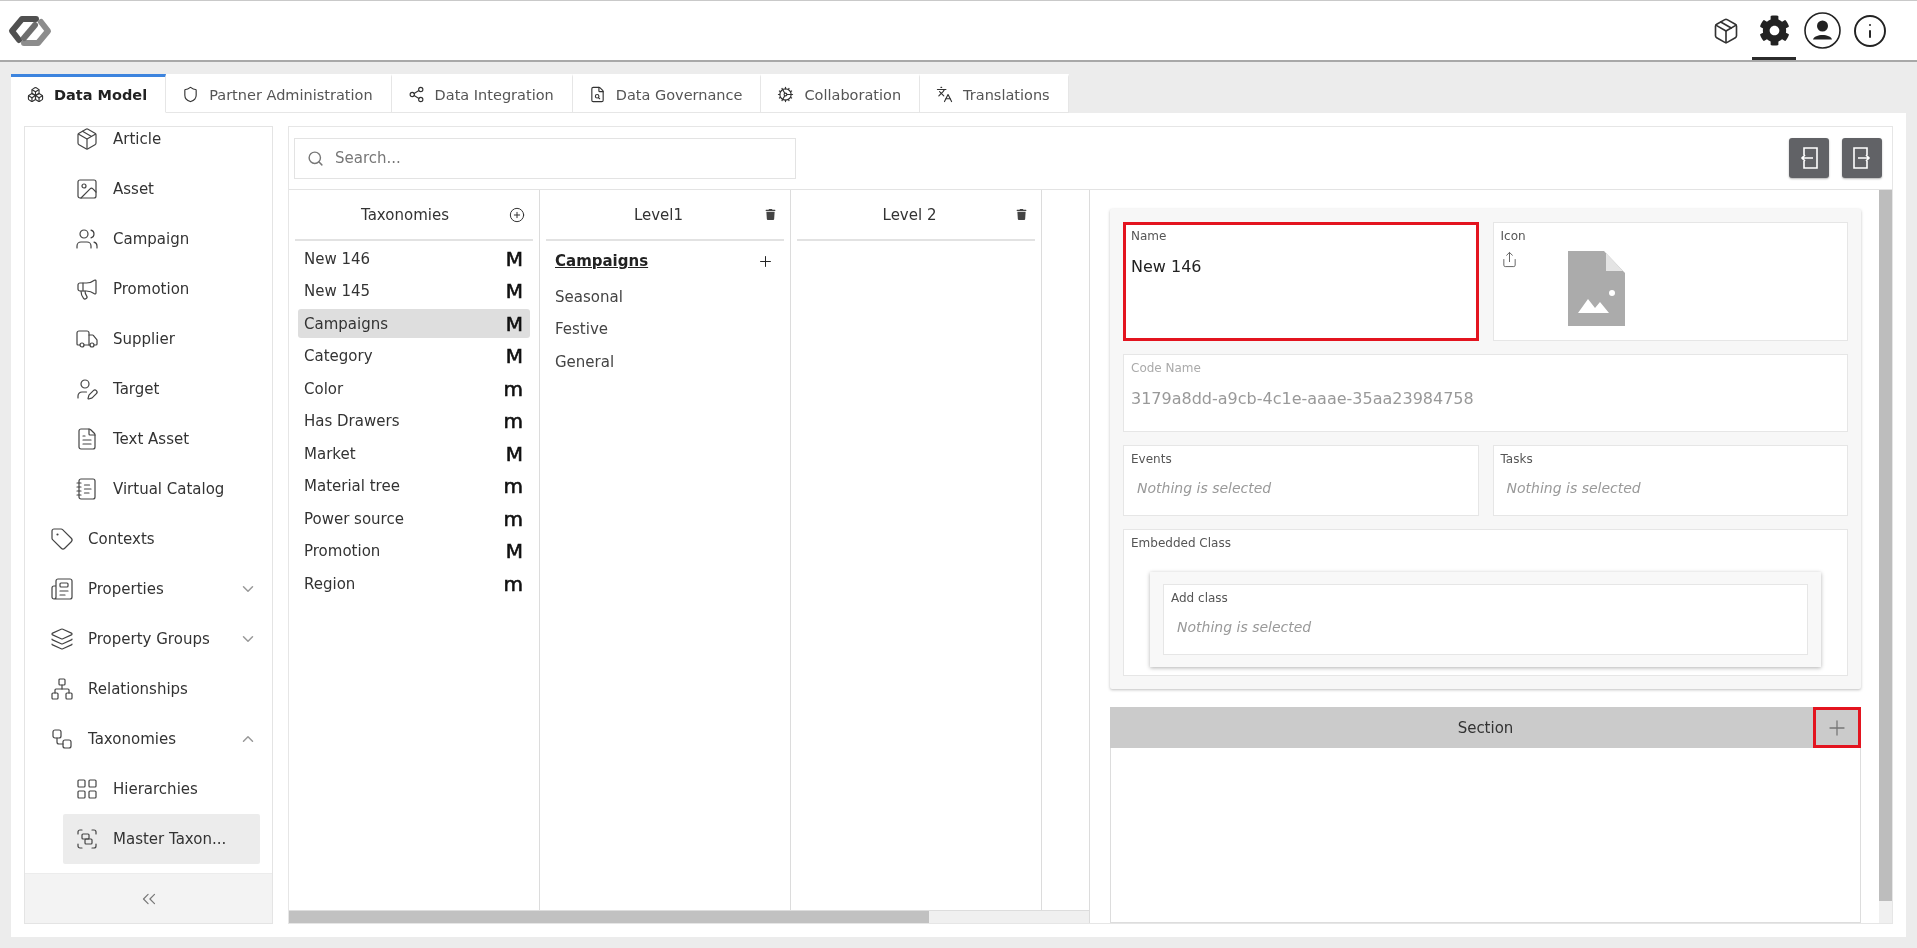 This screenshot has width=1917, height=948. What do you see at coordinates (416, 94) in the screenshot?
I see `nodes-icon` at bounding box center [416, 94].